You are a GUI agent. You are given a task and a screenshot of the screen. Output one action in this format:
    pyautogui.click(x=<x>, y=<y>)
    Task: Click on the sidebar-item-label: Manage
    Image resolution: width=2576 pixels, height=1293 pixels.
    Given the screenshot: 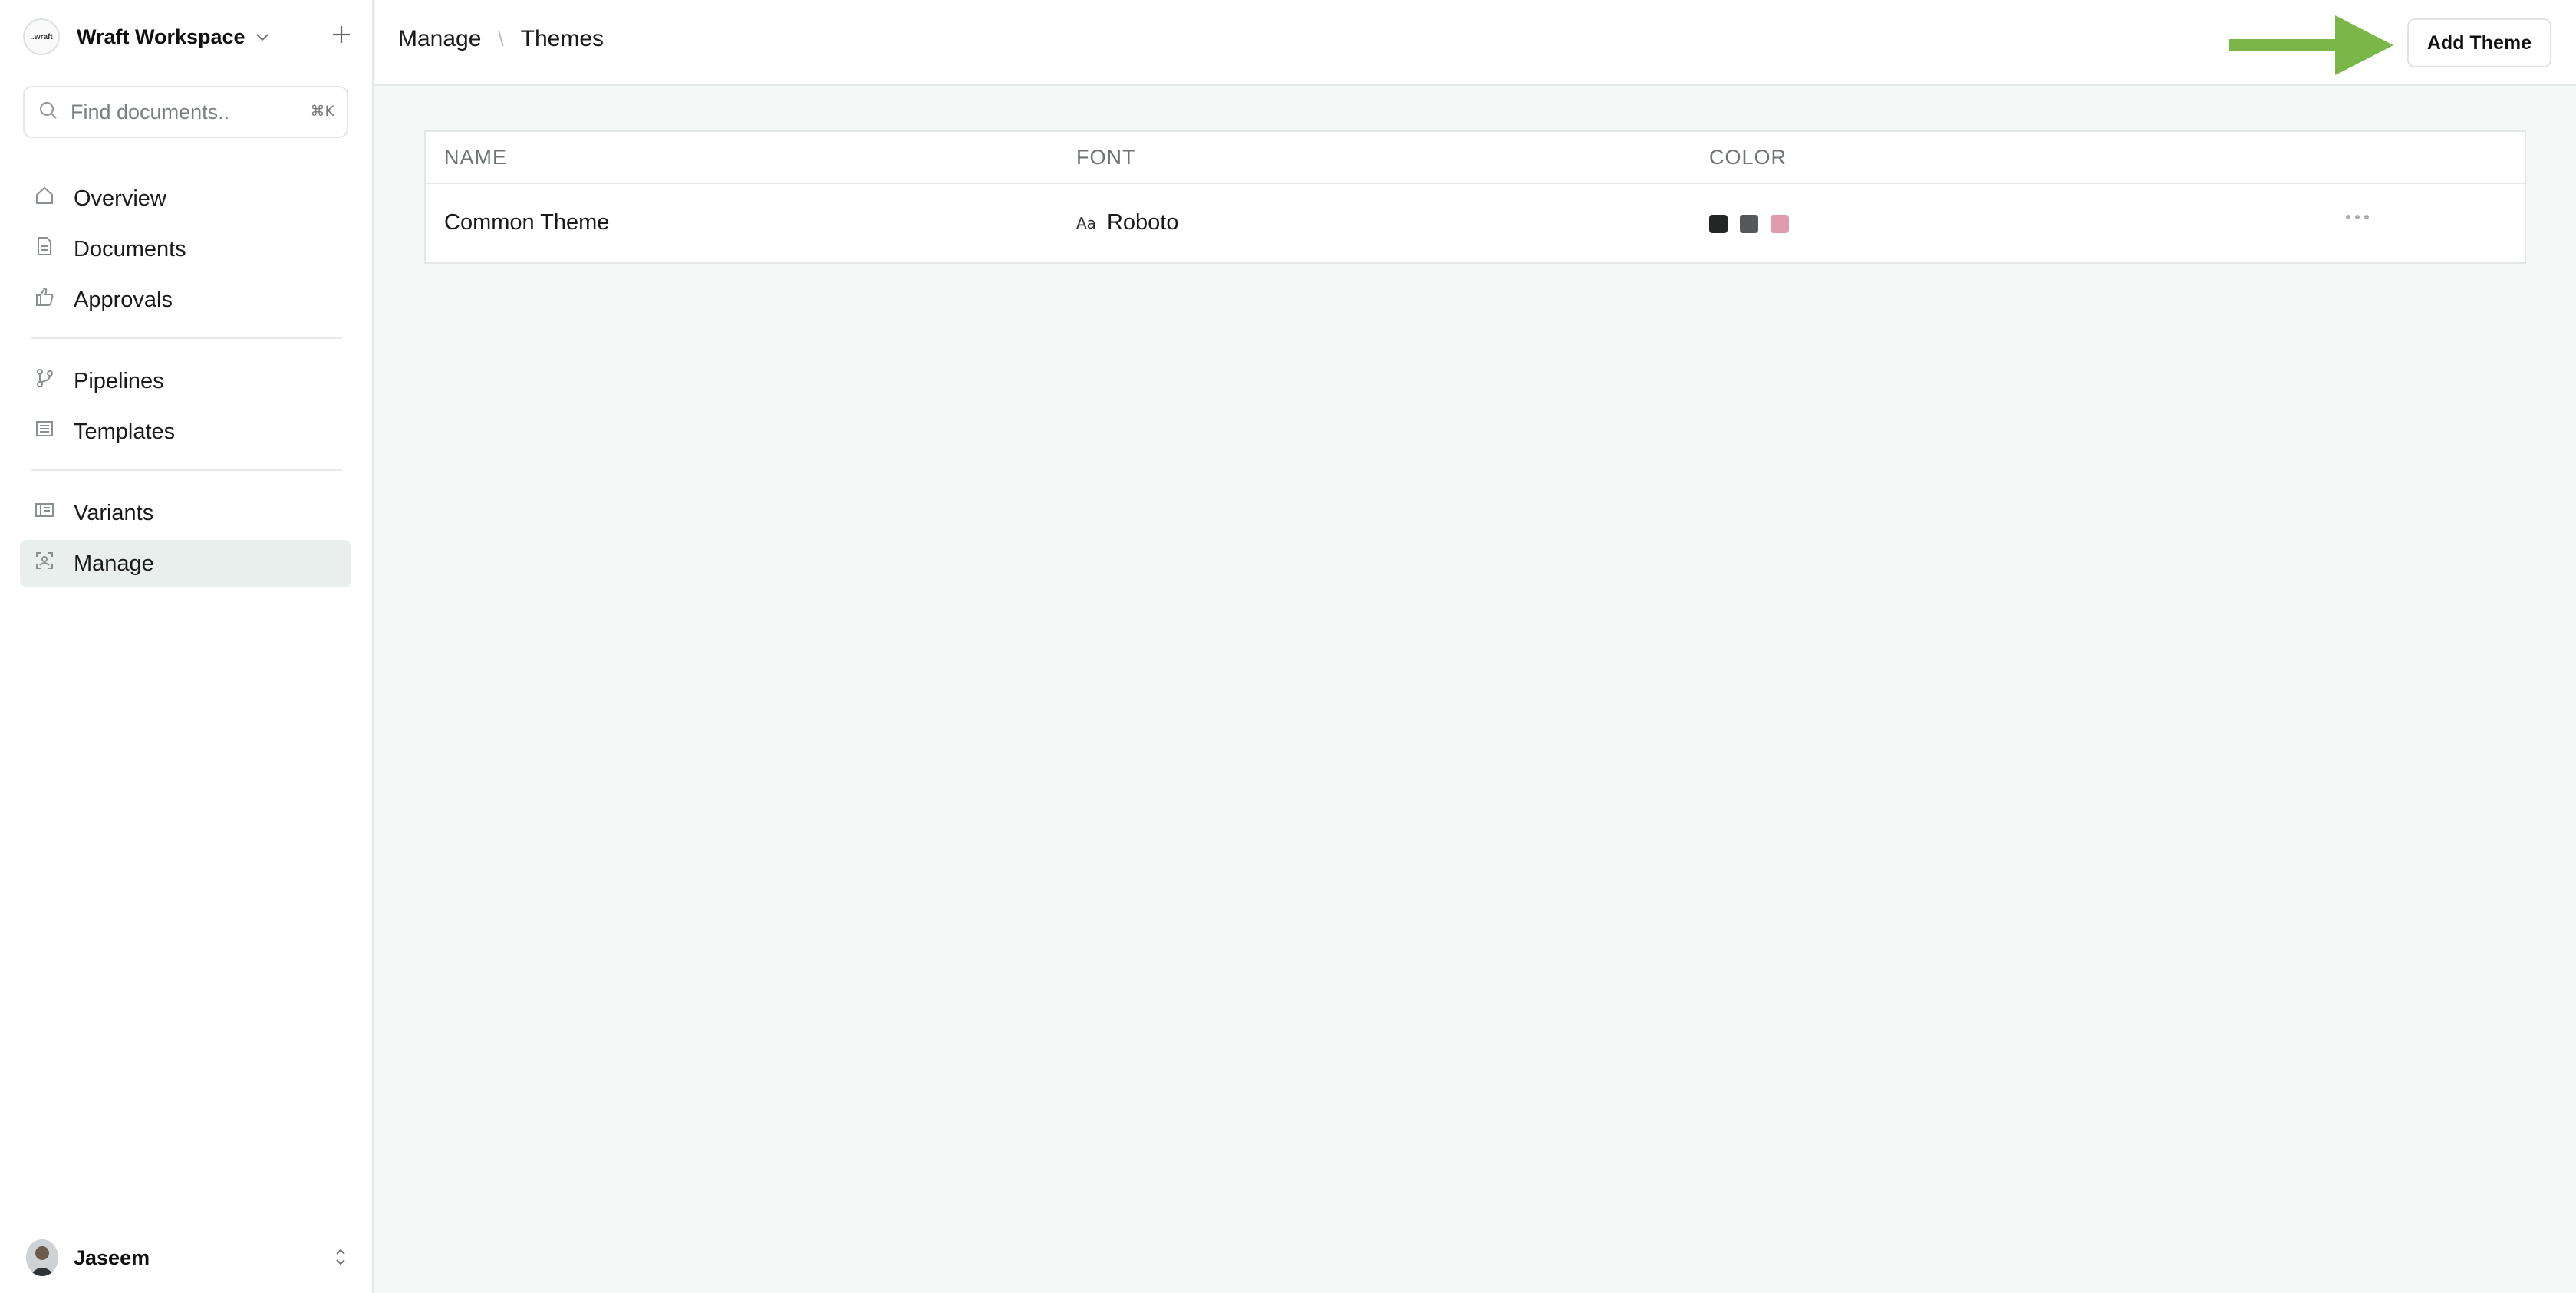 What is the action you would take?
    pyautogui.click(x=114, y=563)
    